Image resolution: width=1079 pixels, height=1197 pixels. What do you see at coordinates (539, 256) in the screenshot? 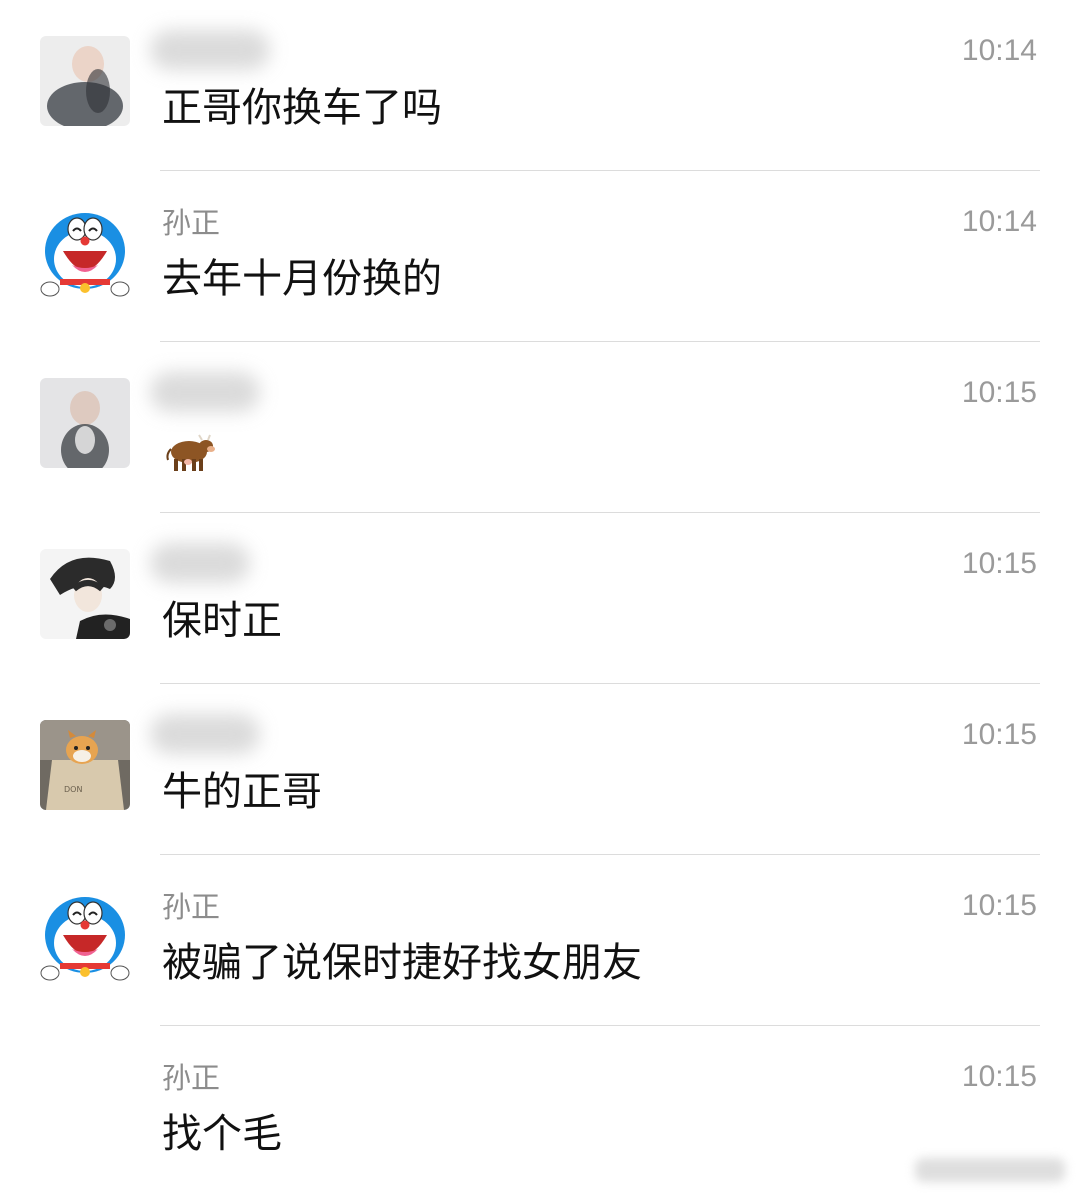
I see `chat-message: 孙正 10:14 去年十月份换的` at bounding box center [539, 256].